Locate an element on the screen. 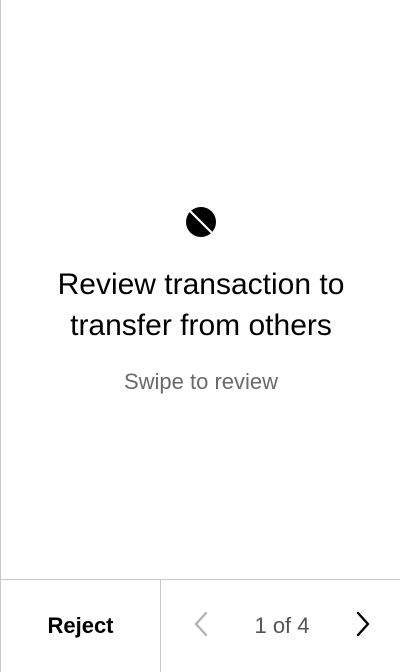 The height and width of the screenshot is (672, 400). pagination: 1 of 4 is located at coordinates (280, 626).